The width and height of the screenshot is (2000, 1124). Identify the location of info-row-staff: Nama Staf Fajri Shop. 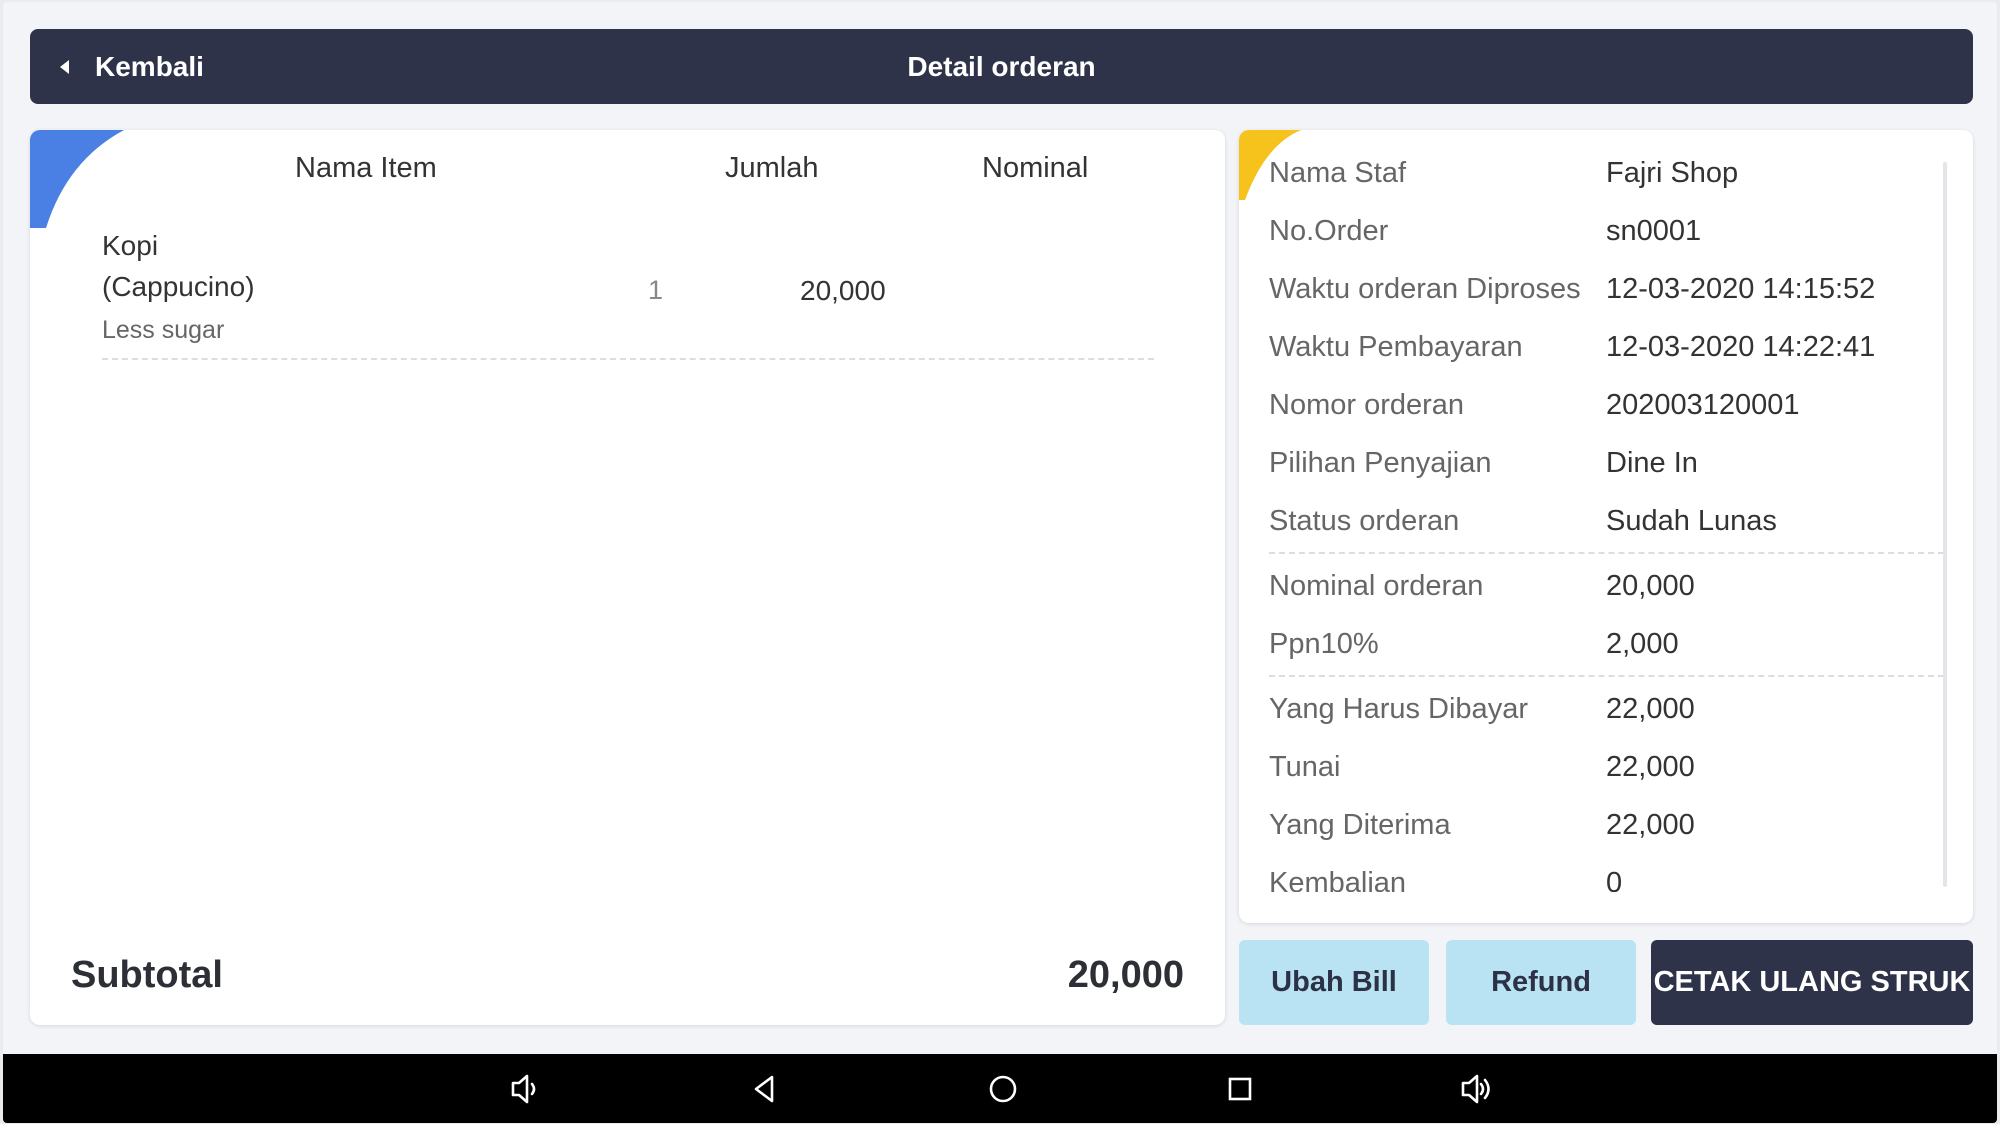
(1606, 173).